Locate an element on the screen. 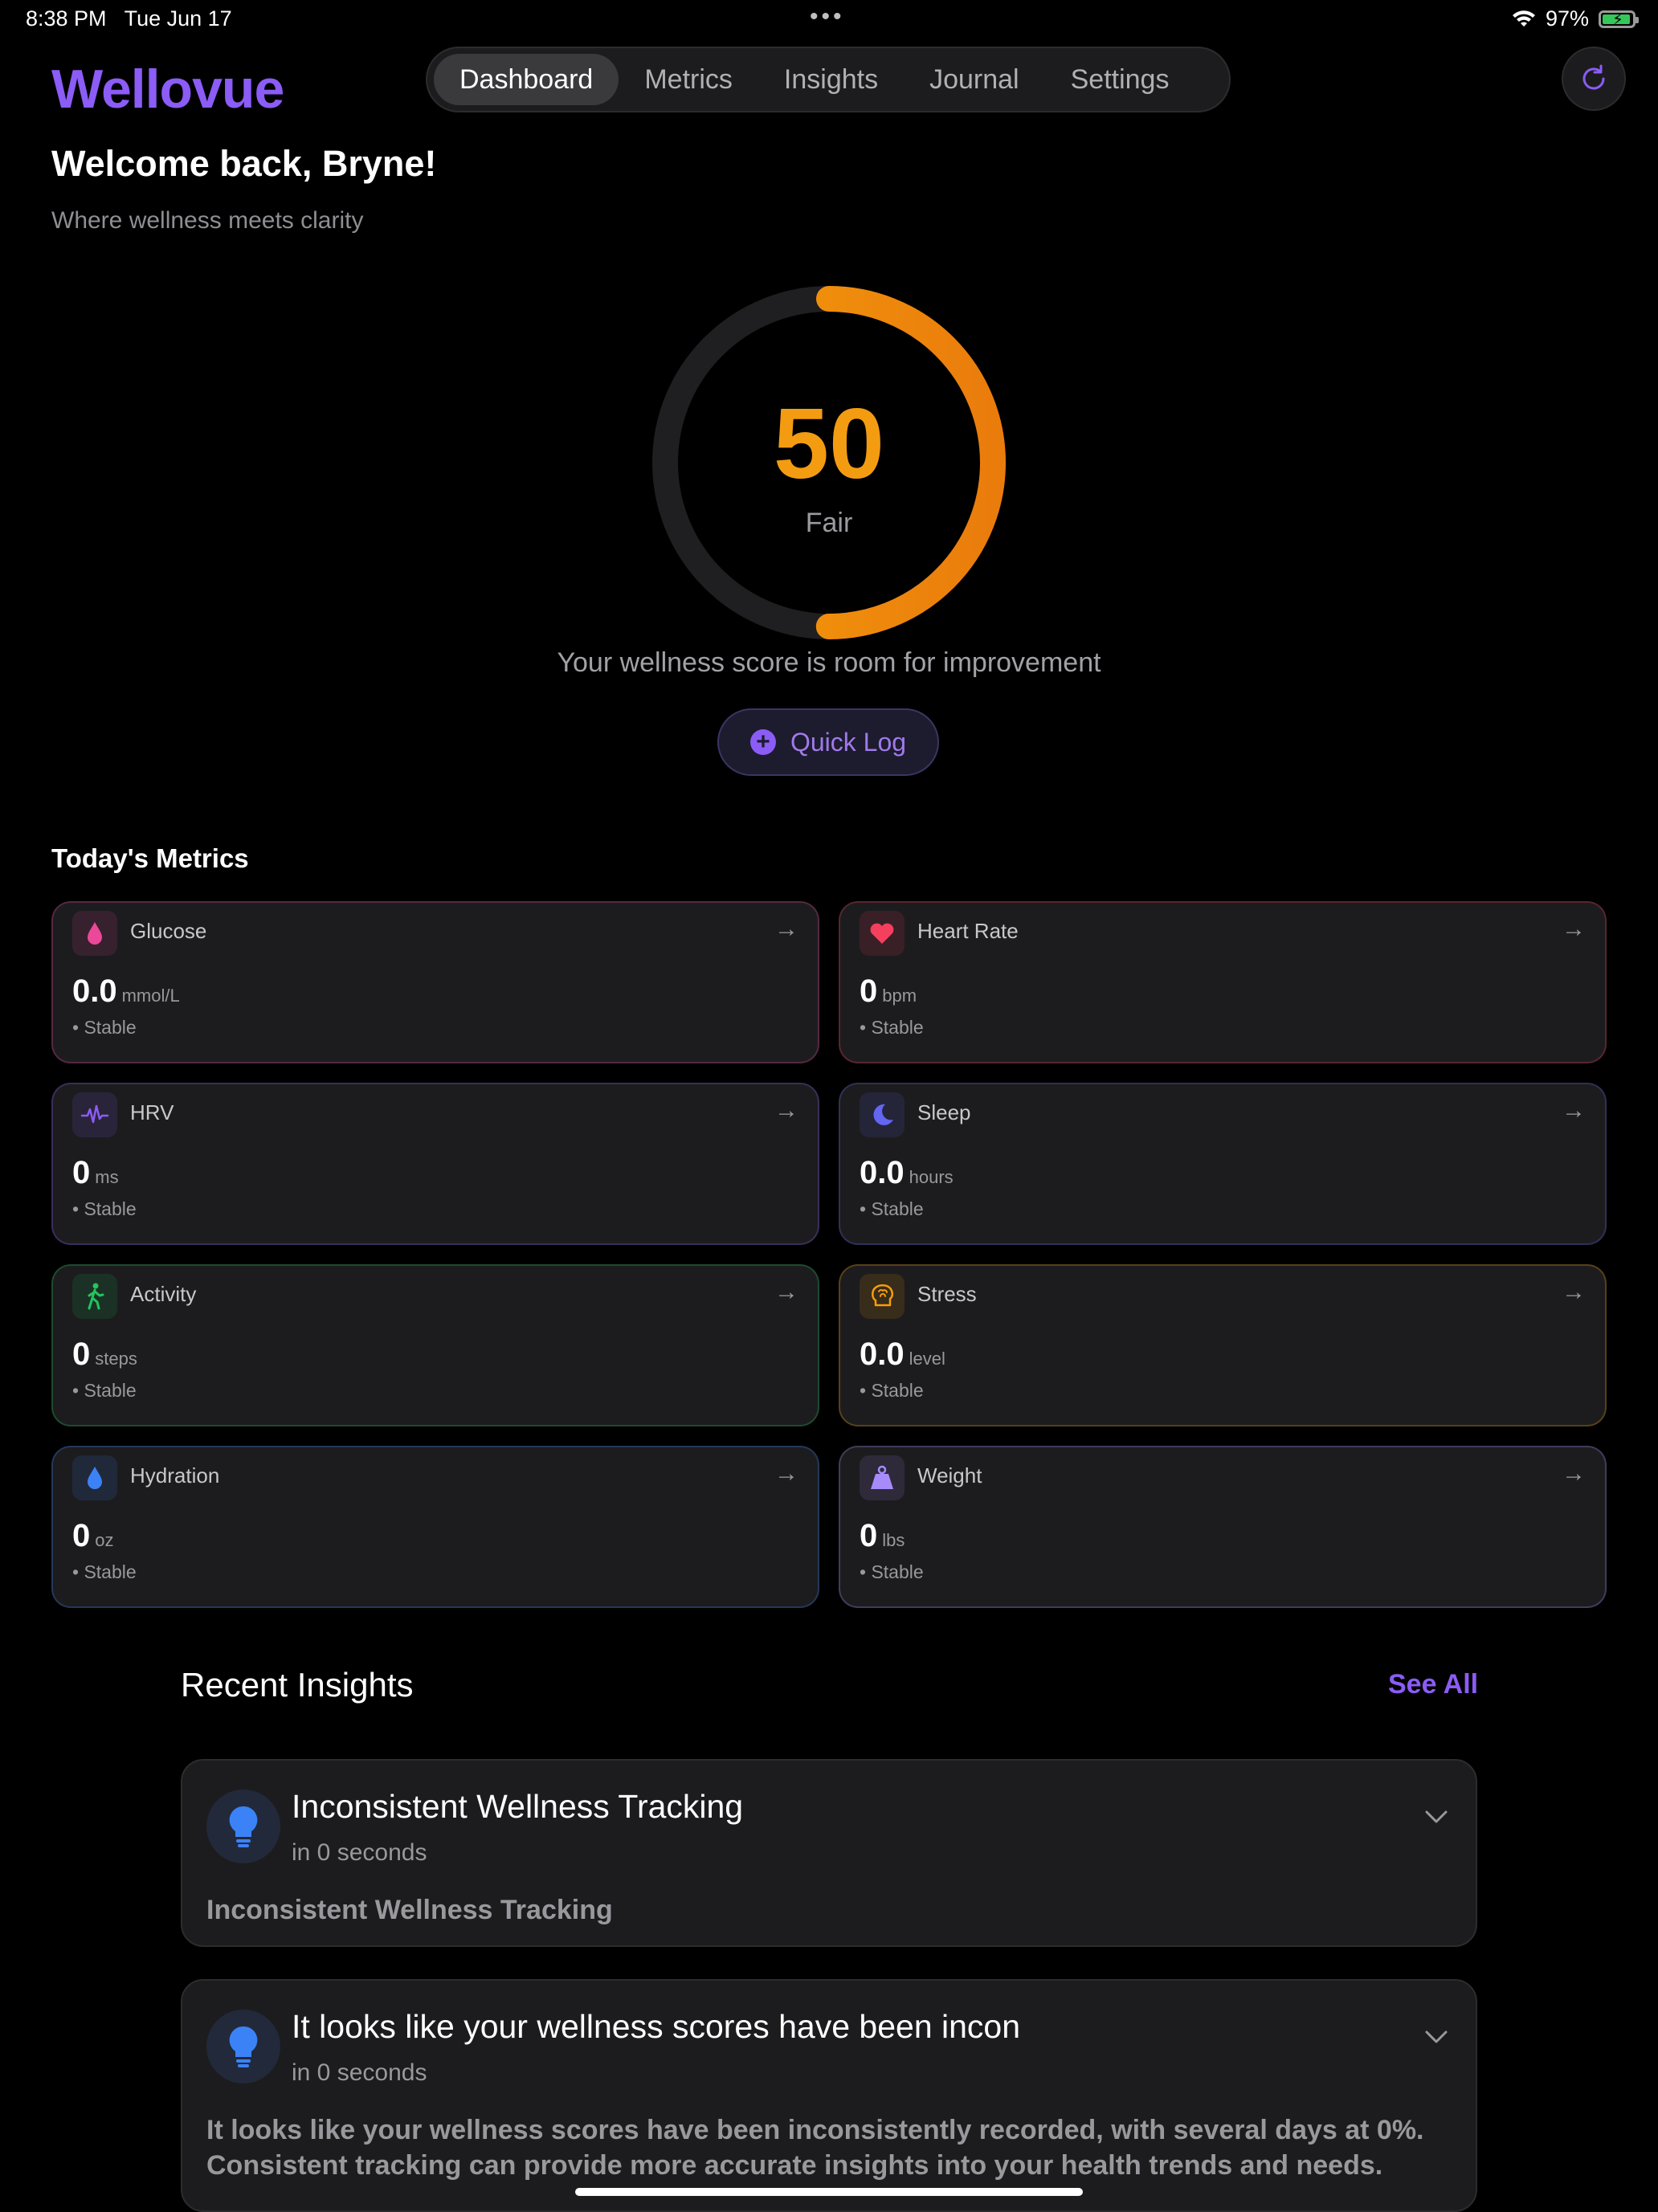 The width and height of the screenshot is (1658, 2212). metric-unit: mmol/L is located at coordinates (150, 996).